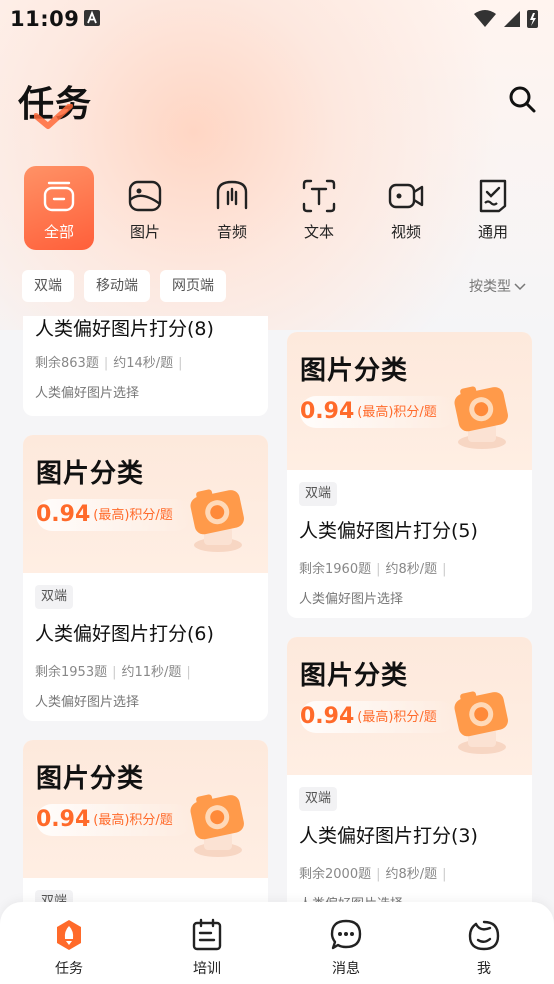 This screenshot has width=554, height=984. What do you see at coordinates (113, 672) in the screenshot?
I see `task-meta: 剩余1953题 | 约11秒/题 |` at bounding box center [113, 672].